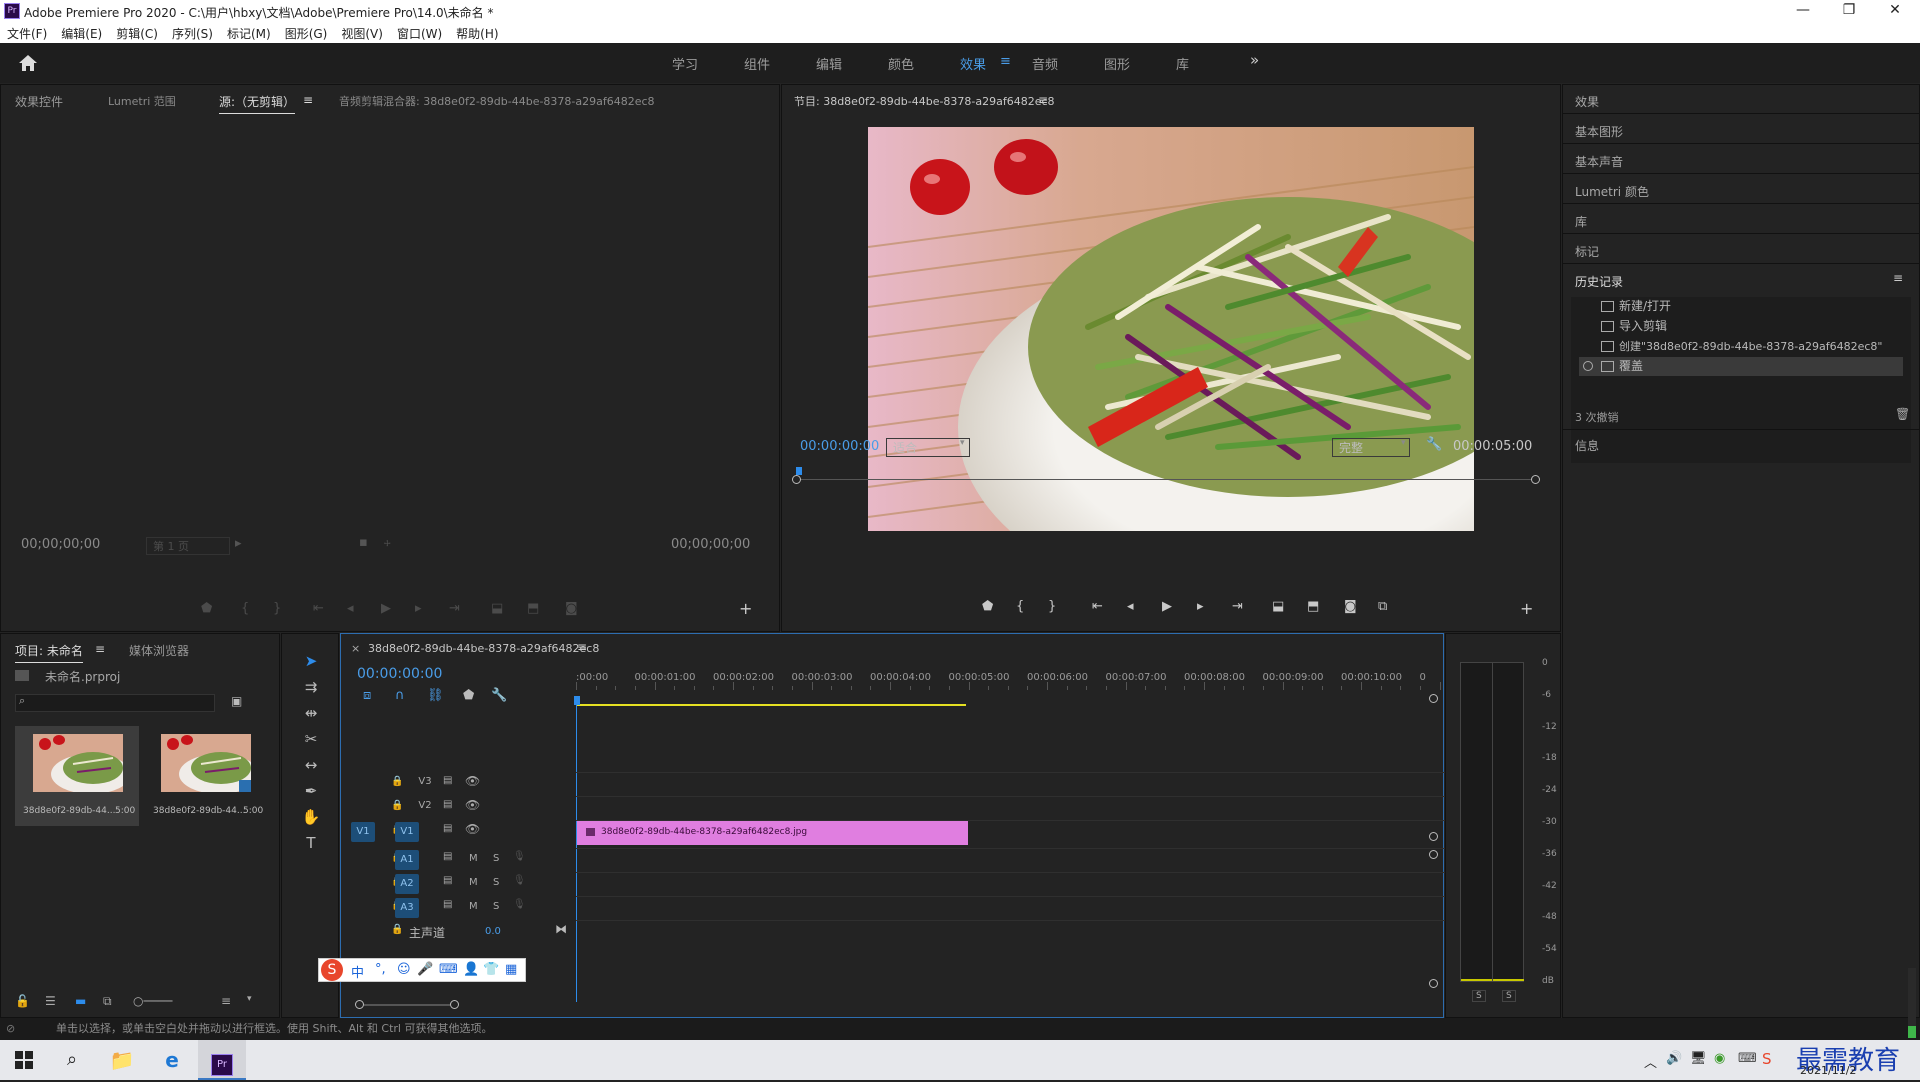  I want to click on playhead-handle, so click(577, 700).